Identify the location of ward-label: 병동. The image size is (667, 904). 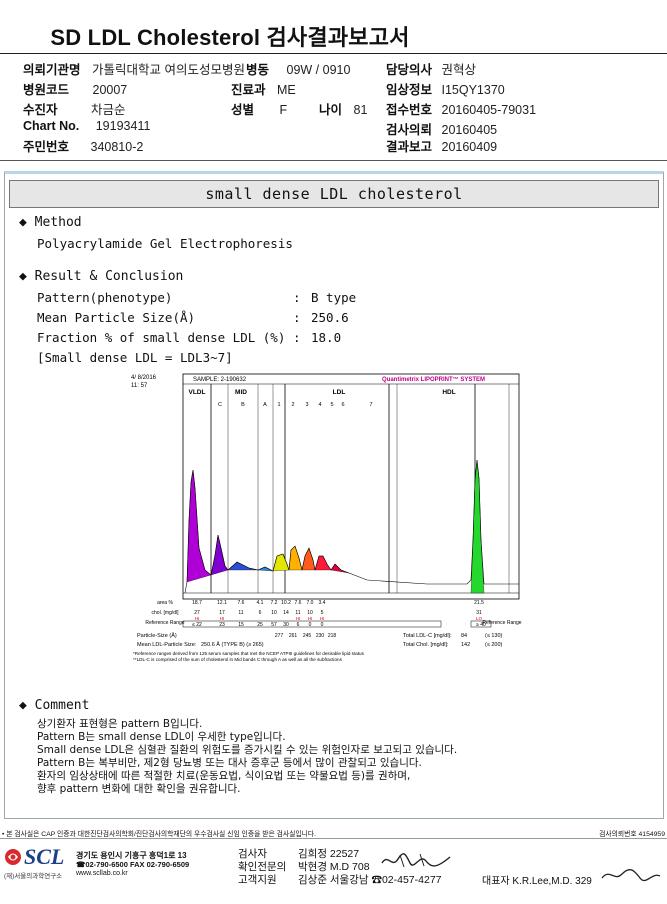
(258, 70).